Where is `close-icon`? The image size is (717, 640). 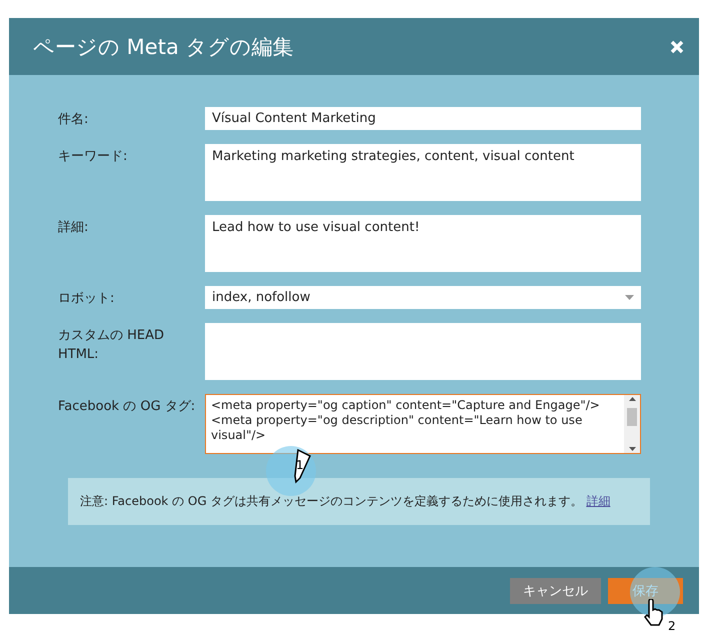
close-icon is located at coordinates (677, 47).